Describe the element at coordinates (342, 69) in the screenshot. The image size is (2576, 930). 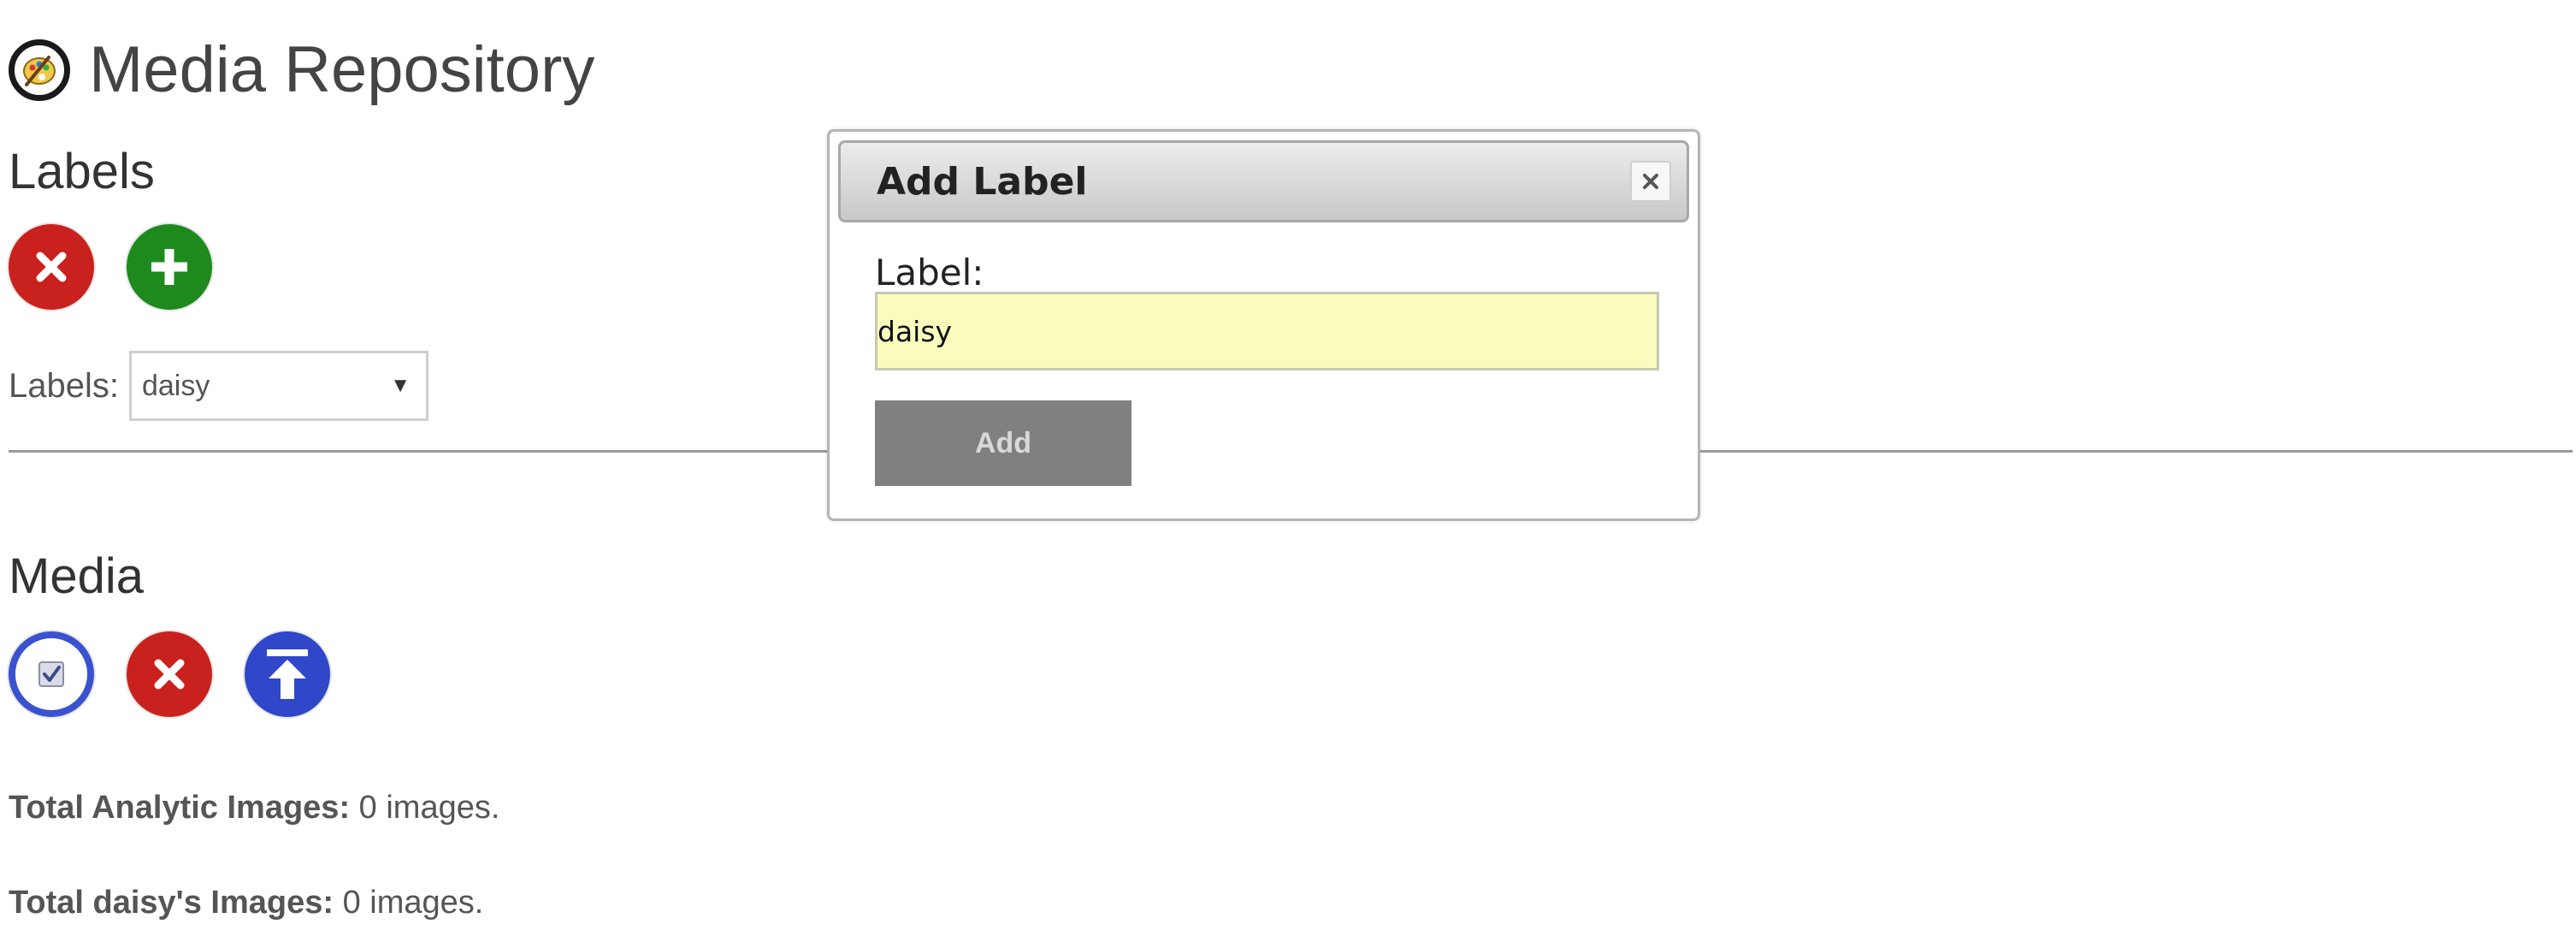
I see `page-title: Media Repository` at that location.